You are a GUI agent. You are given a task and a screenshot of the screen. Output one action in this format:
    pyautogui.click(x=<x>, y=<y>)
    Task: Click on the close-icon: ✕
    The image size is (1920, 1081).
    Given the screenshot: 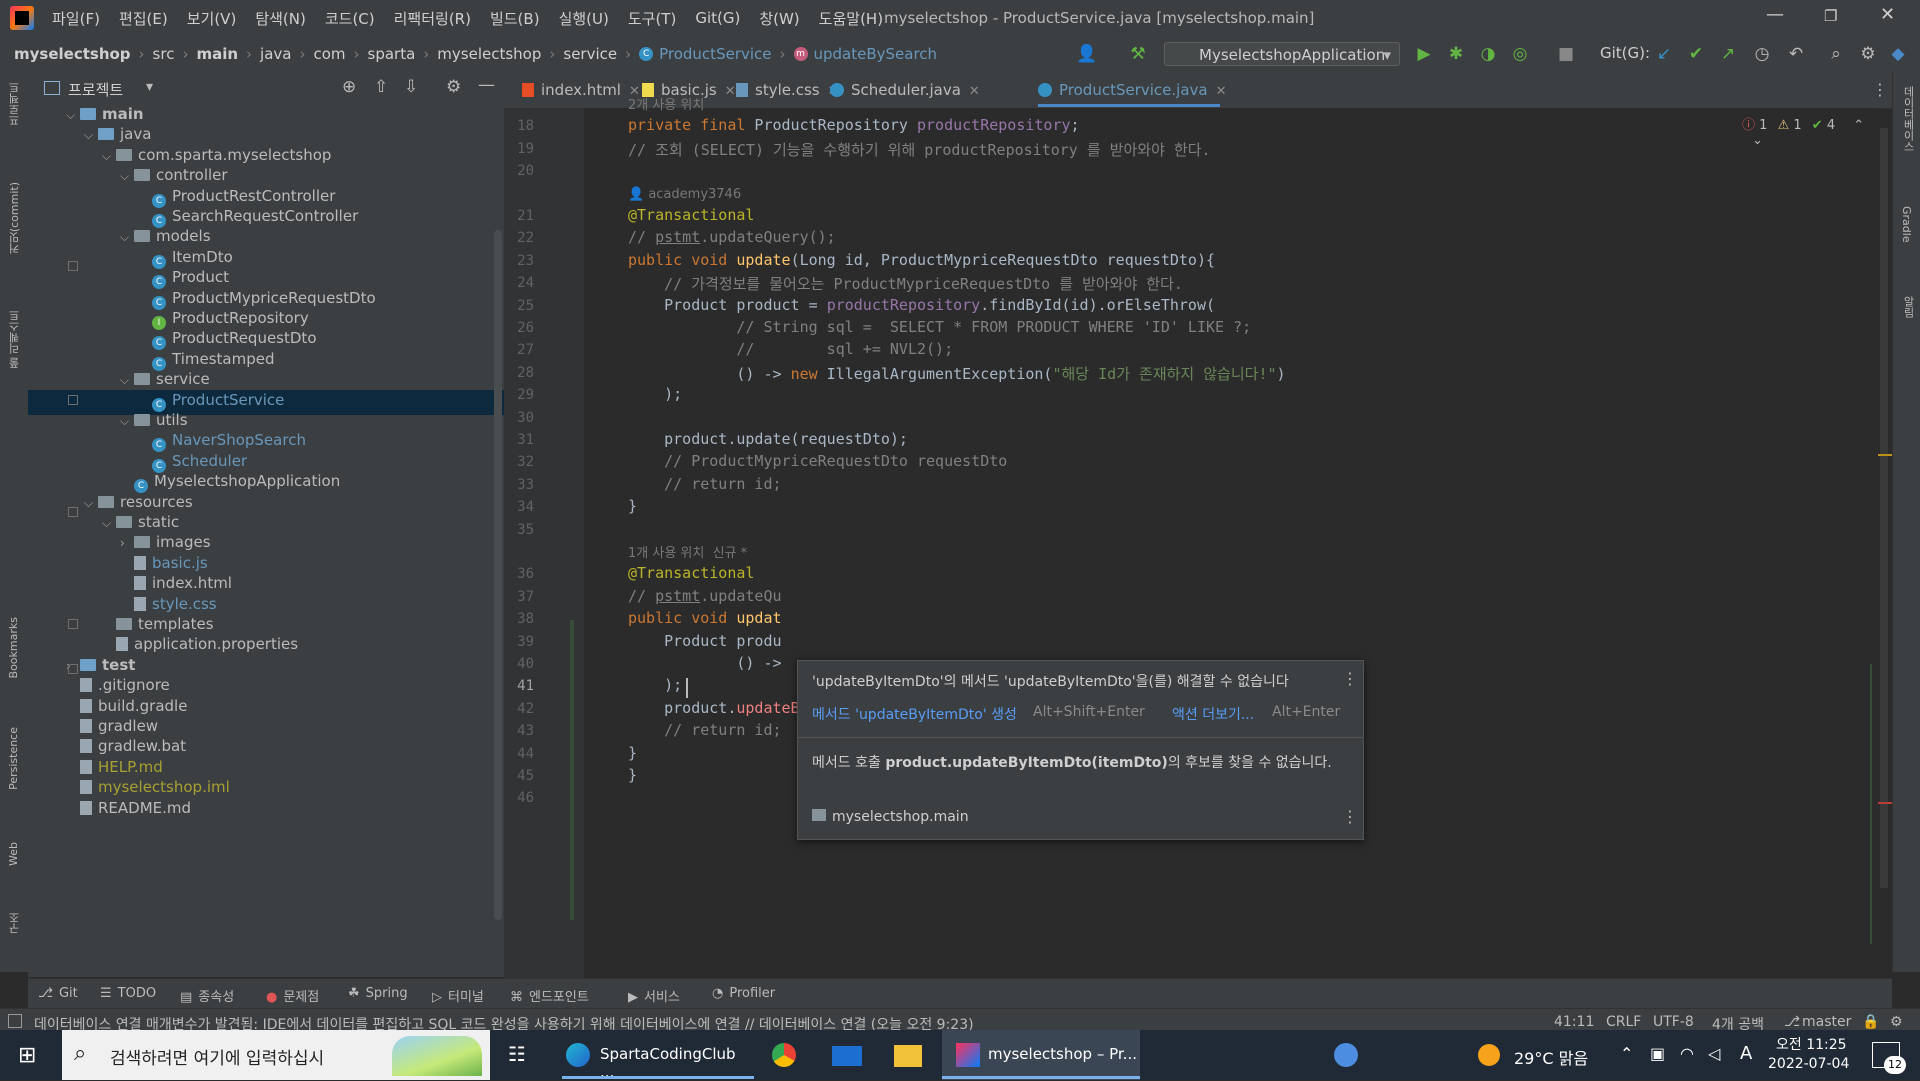 What is the action you would take?
    pyautogui.click(x=1887, y=14)
    